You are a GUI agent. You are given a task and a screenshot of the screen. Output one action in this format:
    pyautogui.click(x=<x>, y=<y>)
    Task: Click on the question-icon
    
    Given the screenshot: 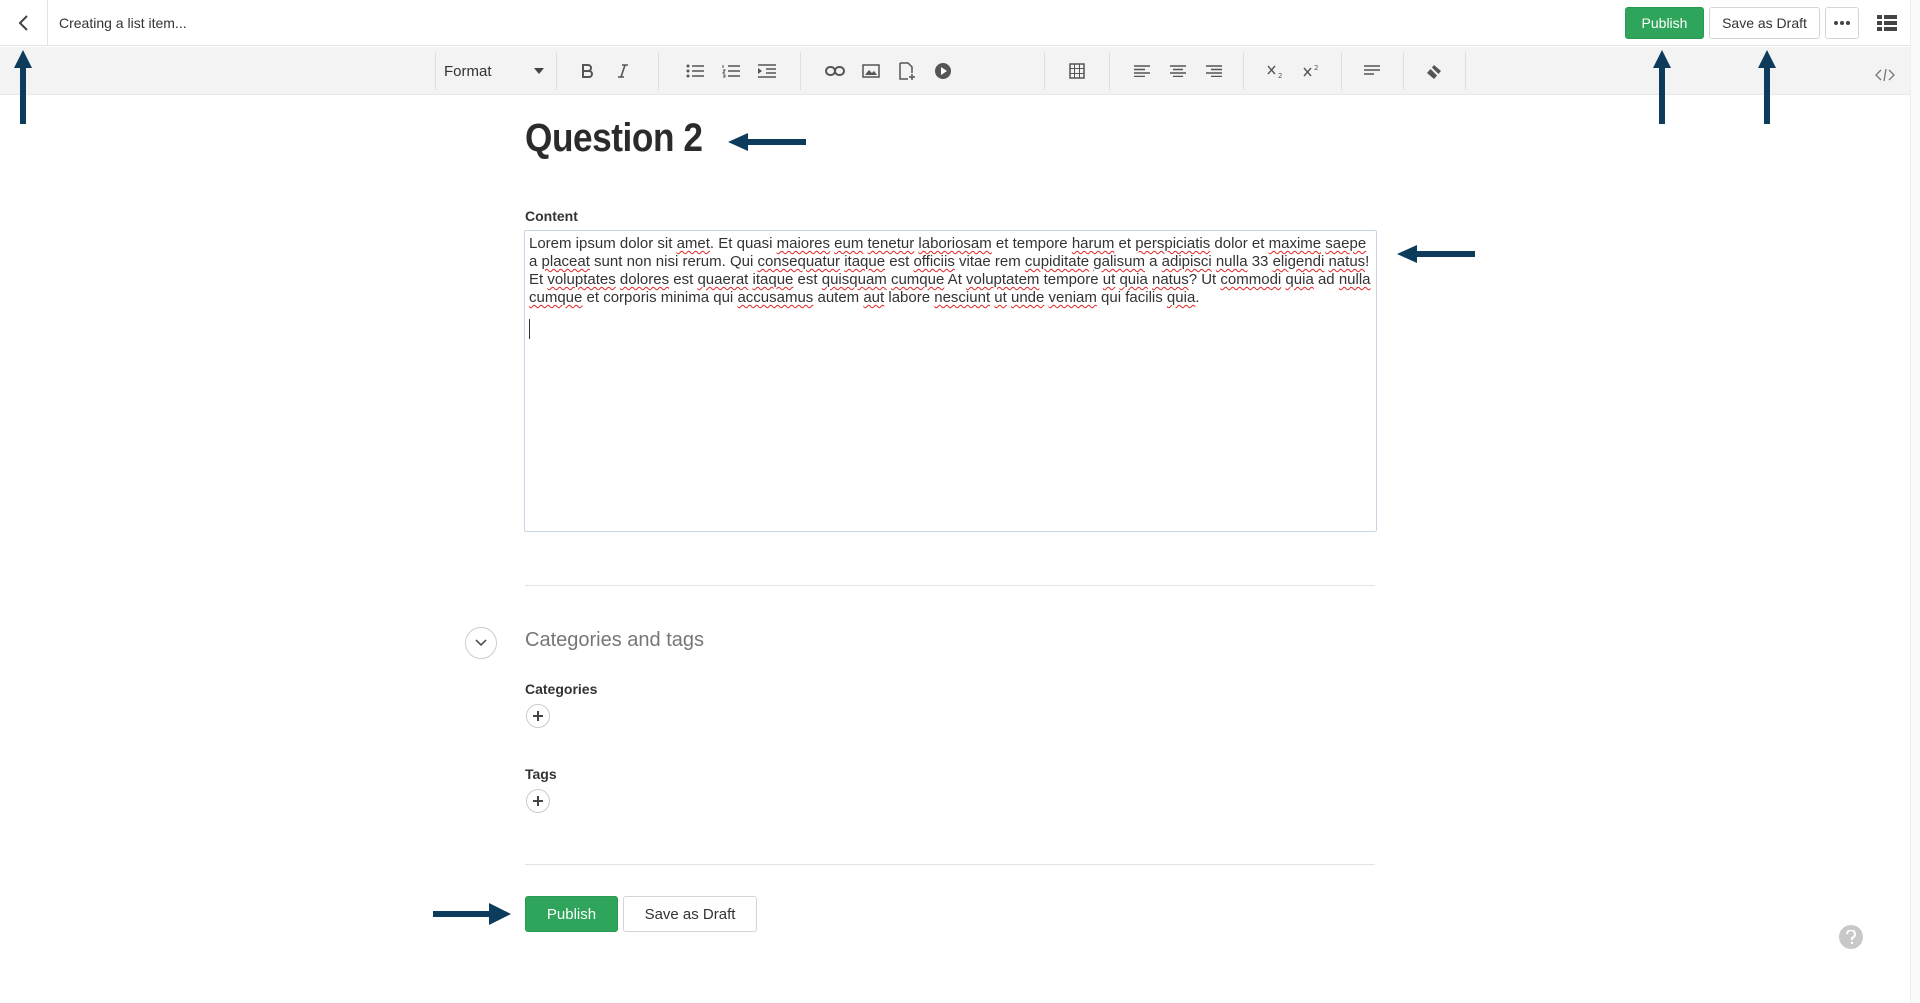 What is the action you would take?
    pyautogui.click(x=1851, y=937)
    